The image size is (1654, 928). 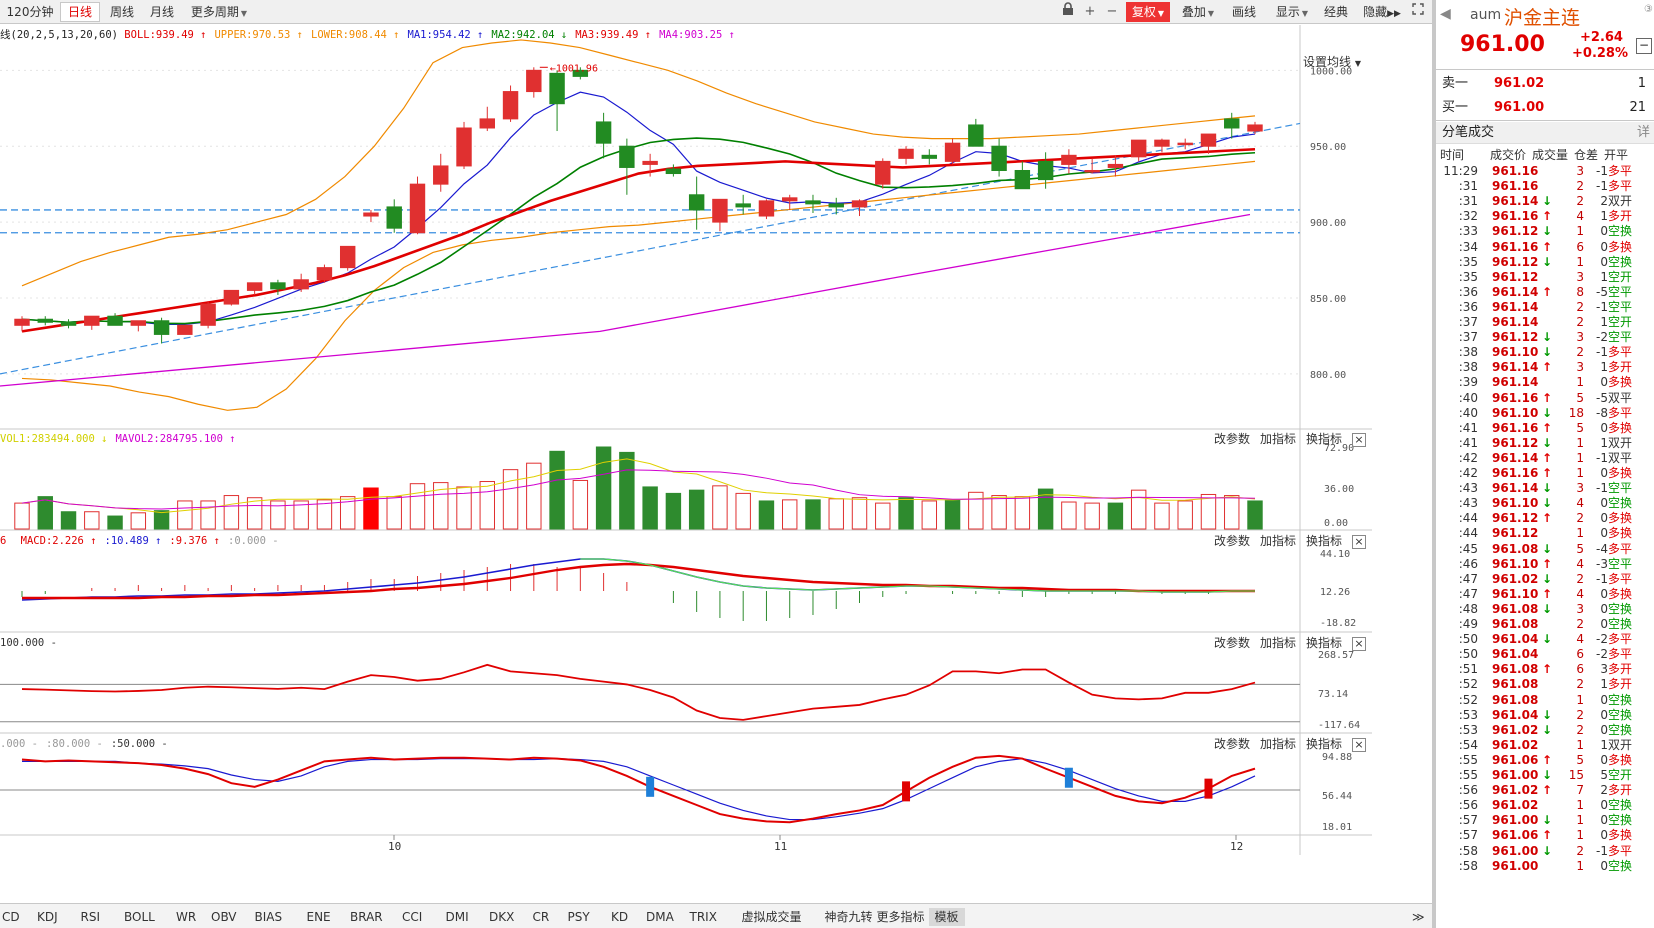 What do you see at coordinates (901, 917) in the screenshot?
I see `indicator-tab: 更多指标` at bounding box center [901, 917].